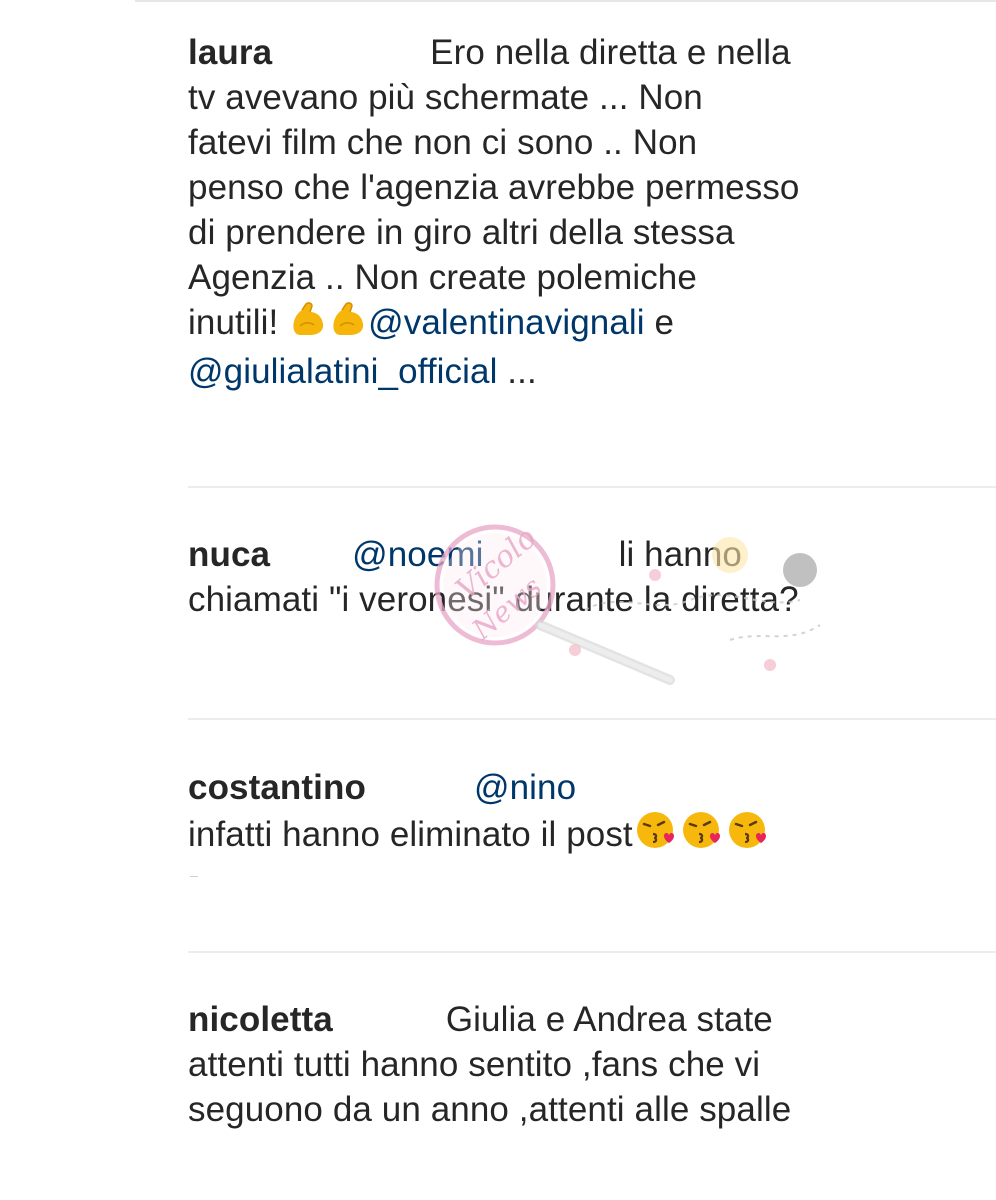 This screenshot has height=1200, width=996. Describe the element at coordinates (609, 1019) in the screenshot. I see `comment-text: Giulia e Andrea state` at that location.